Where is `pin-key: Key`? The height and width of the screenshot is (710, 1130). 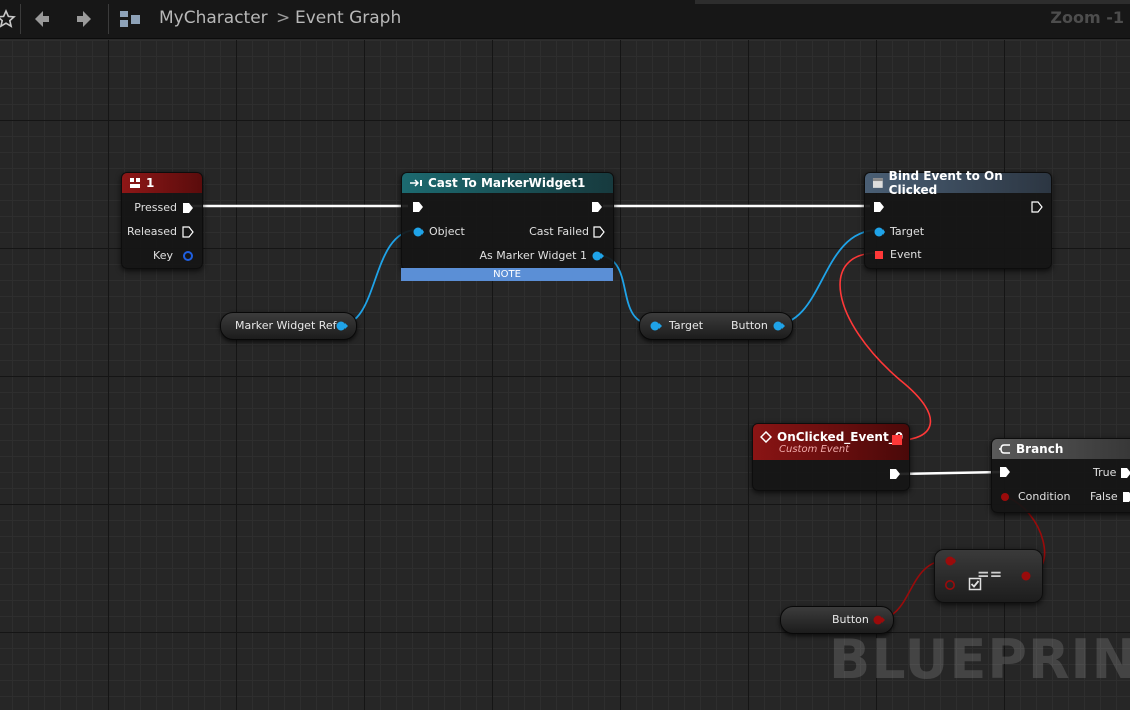
pin-key: Key is located at coordinates (173, 255).